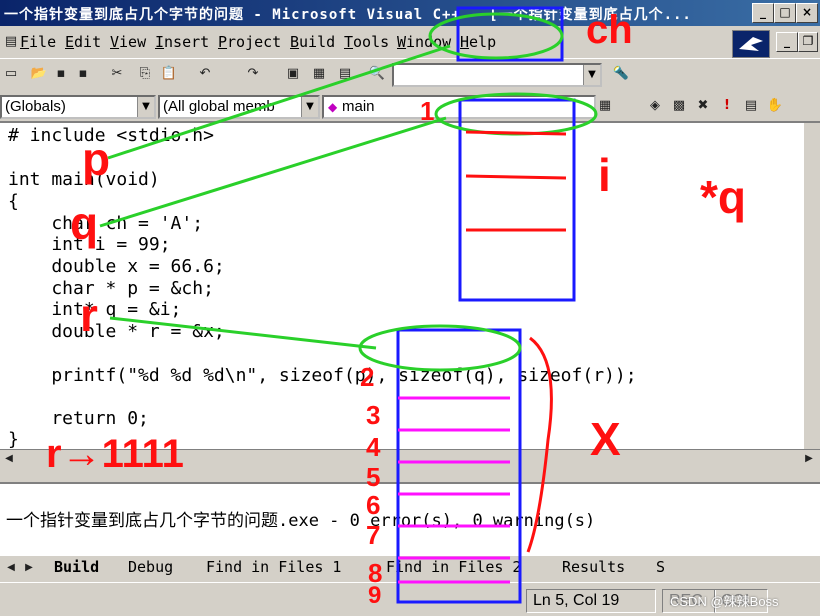 The image size is (820, 616). What do you see at coordinates (373, 505) in the screenshot?
I see `annotation-number: 6` at bounding box center [373, 505].